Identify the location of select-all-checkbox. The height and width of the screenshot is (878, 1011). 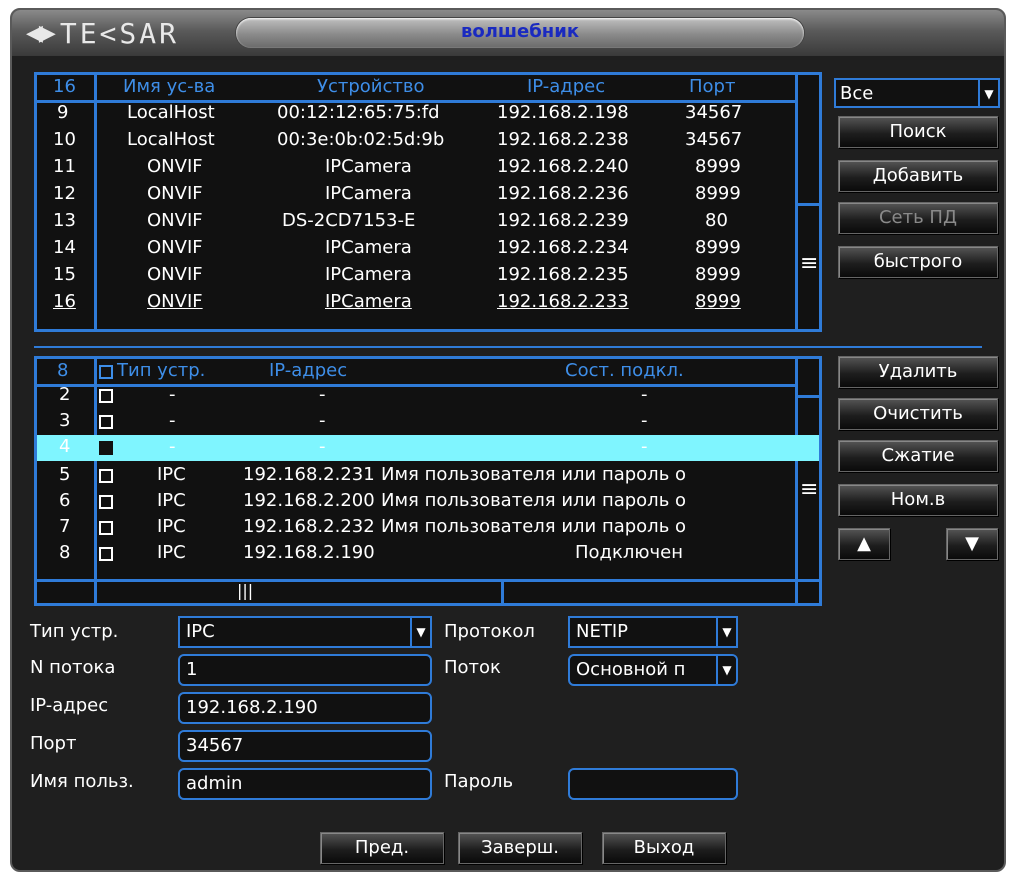
(106, 372).